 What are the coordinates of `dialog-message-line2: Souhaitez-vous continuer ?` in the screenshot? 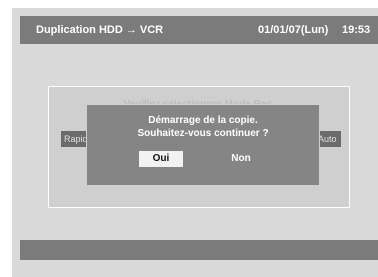 It's located at (203, 133).